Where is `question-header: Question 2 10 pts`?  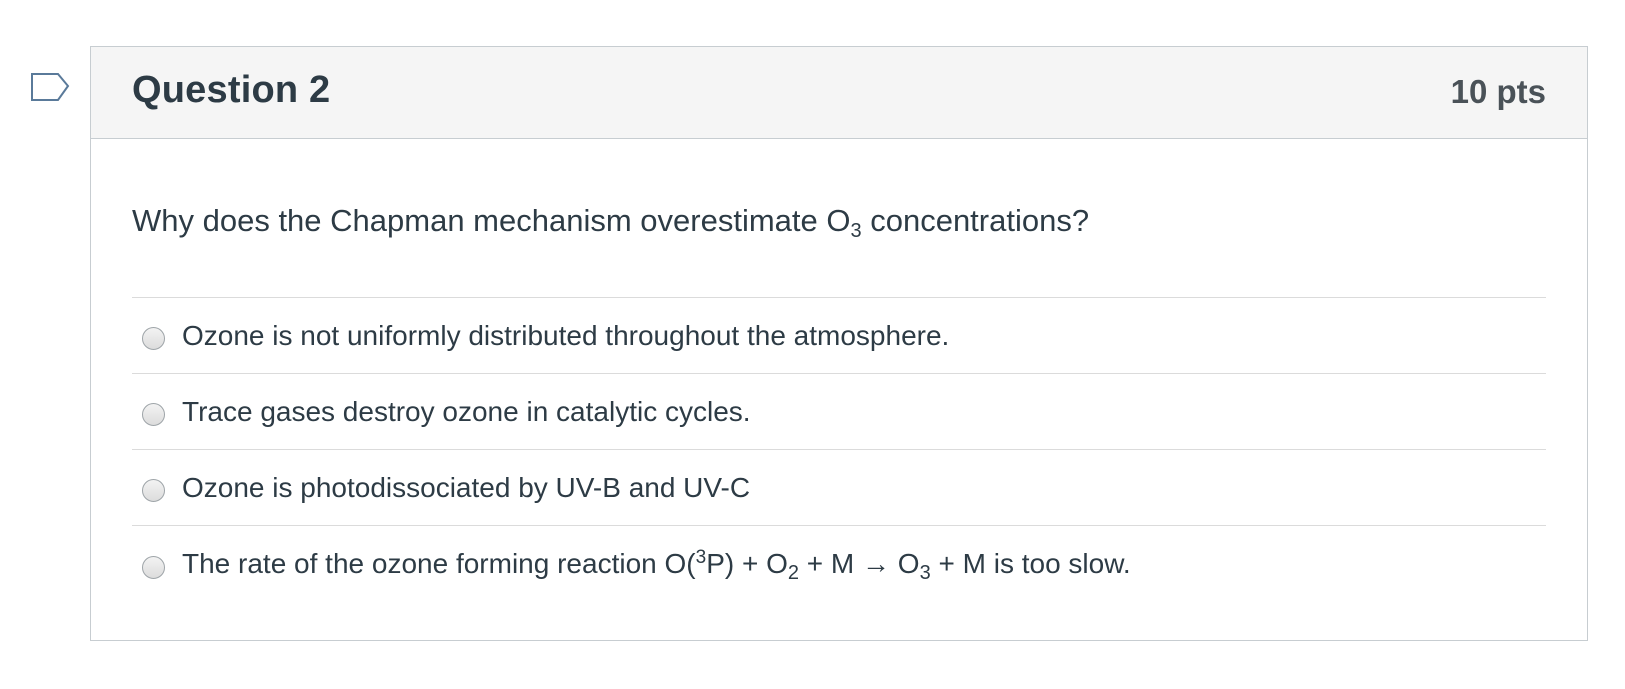 question-header: Question 2 10 pts is located at coordinates (839, 93).